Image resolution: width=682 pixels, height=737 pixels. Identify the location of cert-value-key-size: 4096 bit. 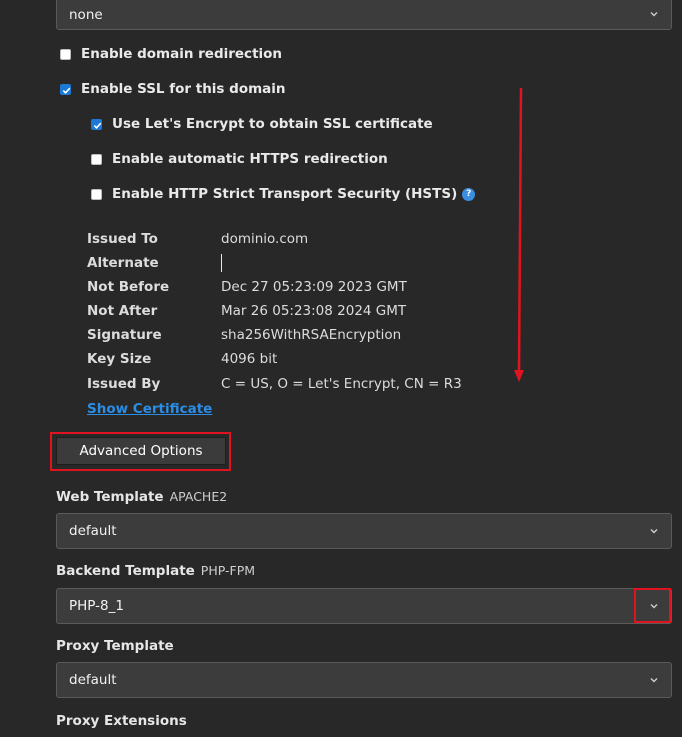
(249, 359).